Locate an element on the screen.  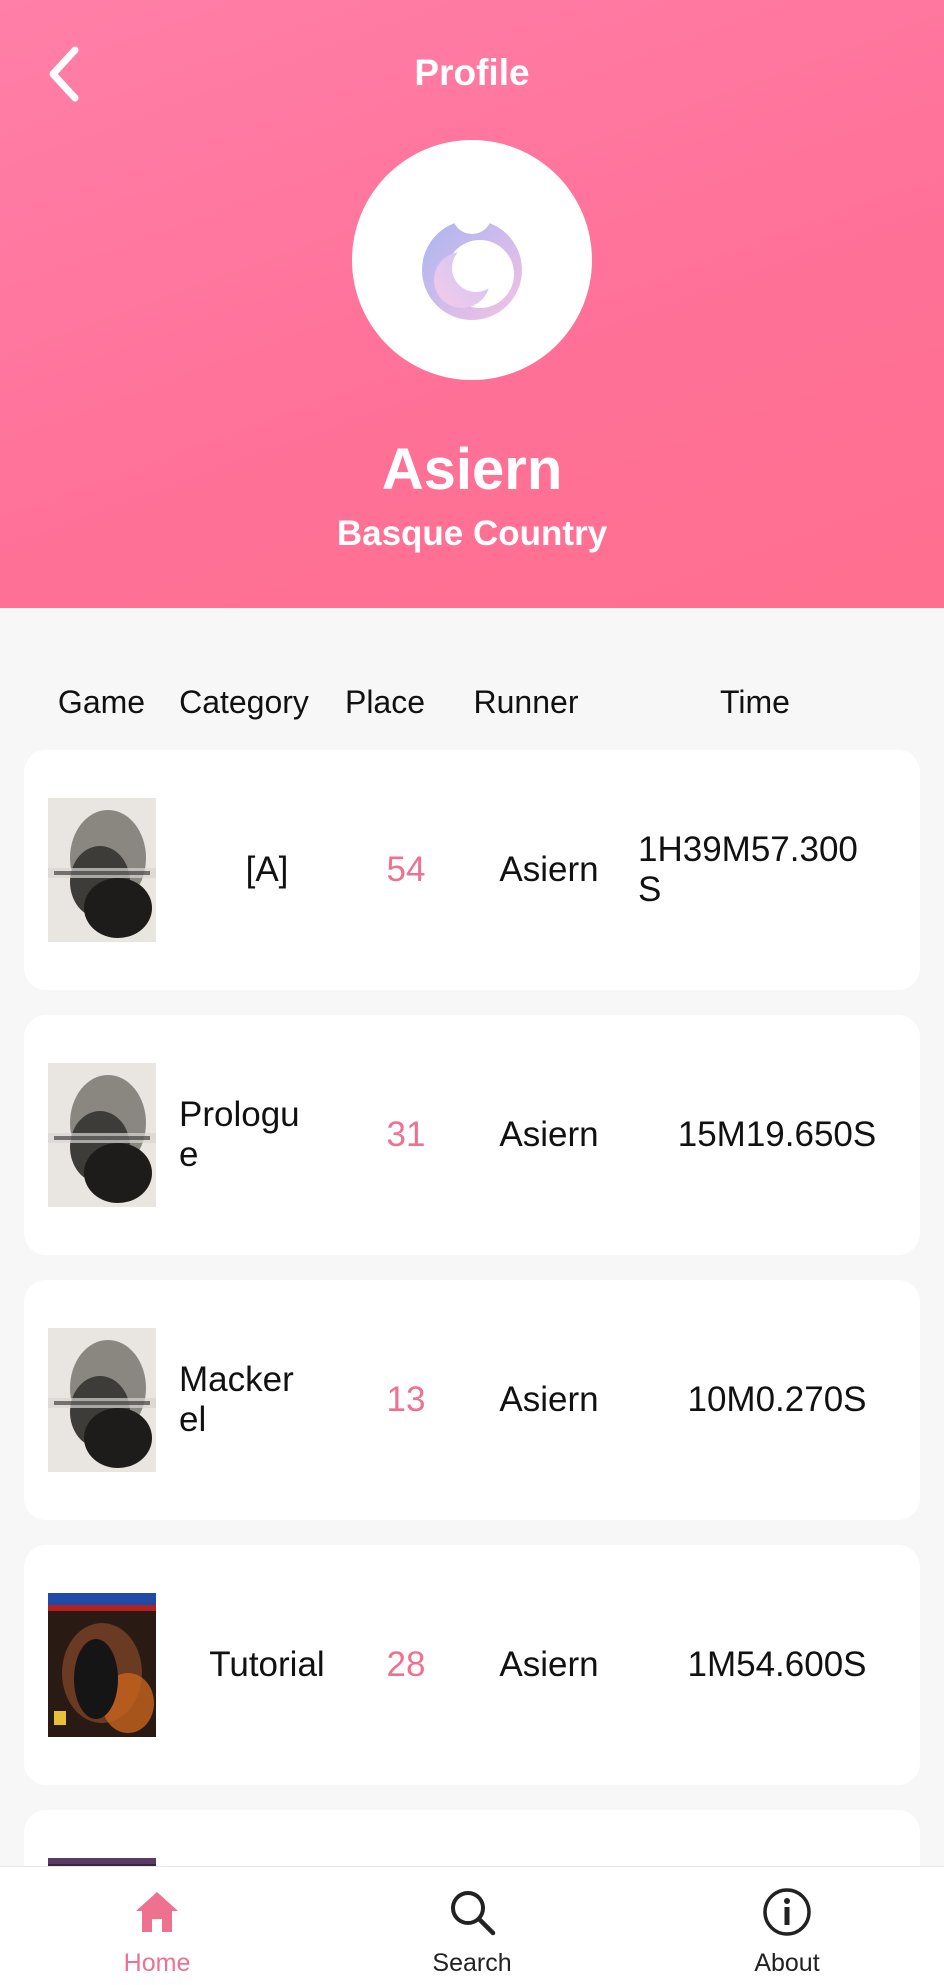
profile-username: Asiern is located at coordinates (472, 469).